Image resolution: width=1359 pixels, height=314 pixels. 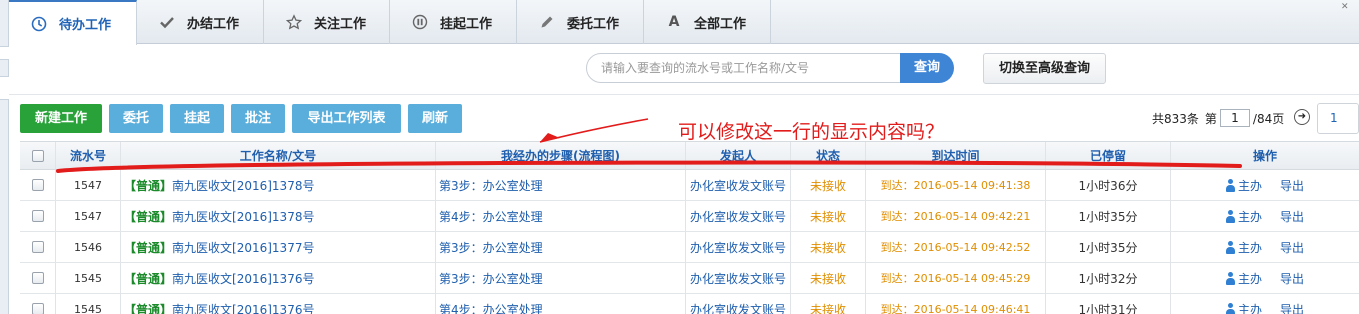 What do you see at coordinates (593, 24) in the screenshot?
I see `tab-label: 委托工作` at bounding box center [593, 24].